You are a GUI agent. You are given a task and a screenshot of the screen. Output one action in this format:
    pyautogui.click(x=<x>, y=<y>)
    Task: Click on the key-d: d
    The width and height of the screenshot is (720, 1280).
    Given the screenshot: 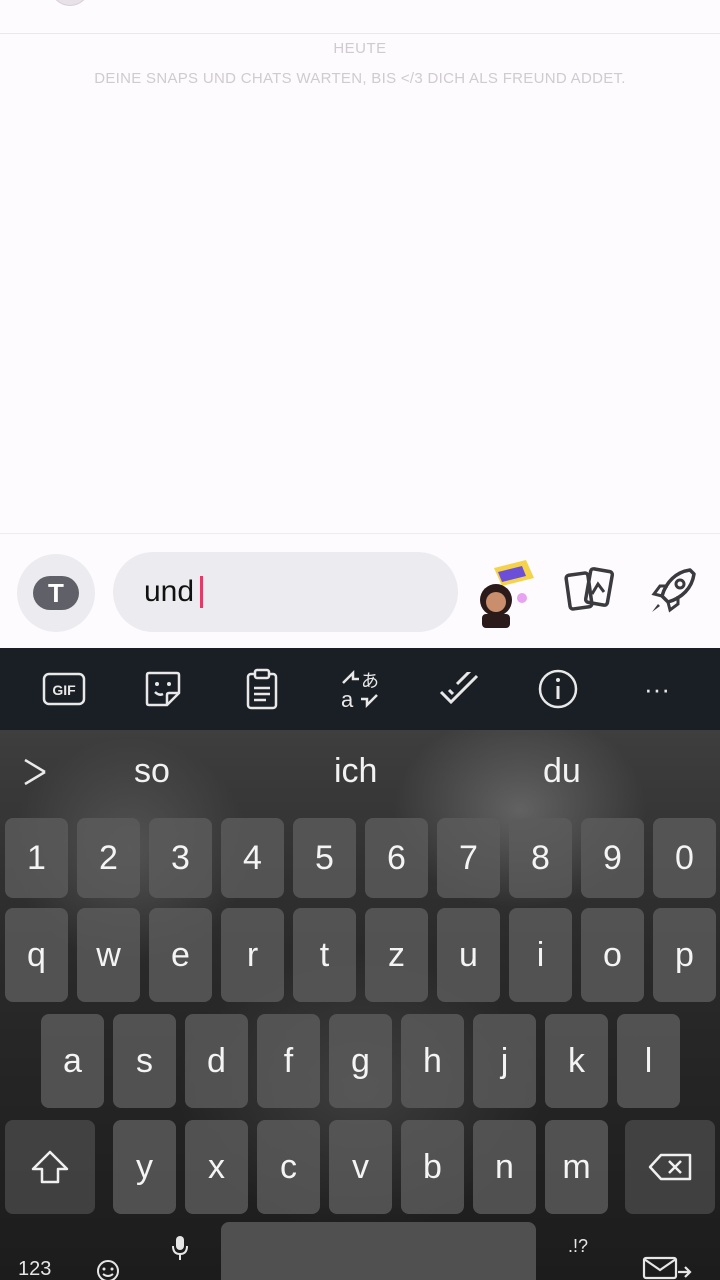 What is the action you would take?
    pyautogui.click(x=216, y=1061)
    